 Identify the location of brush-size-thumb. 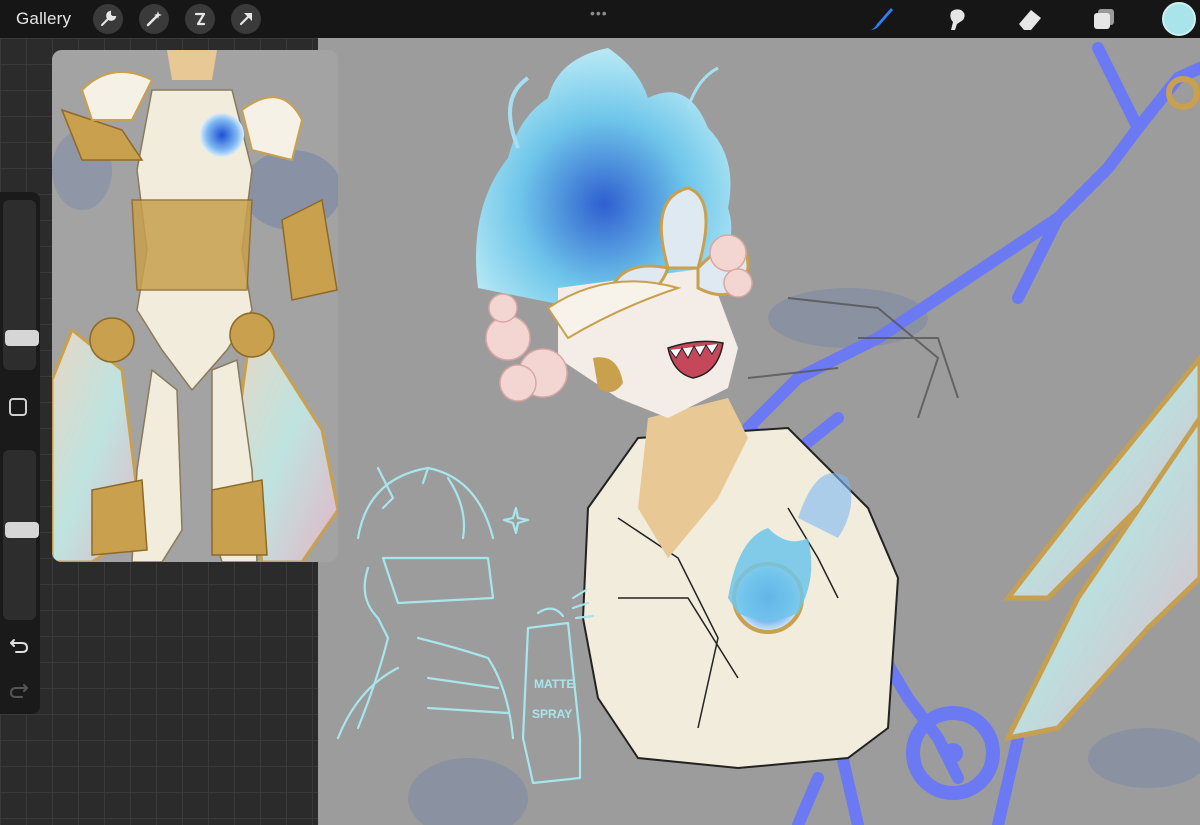
(22, 338).